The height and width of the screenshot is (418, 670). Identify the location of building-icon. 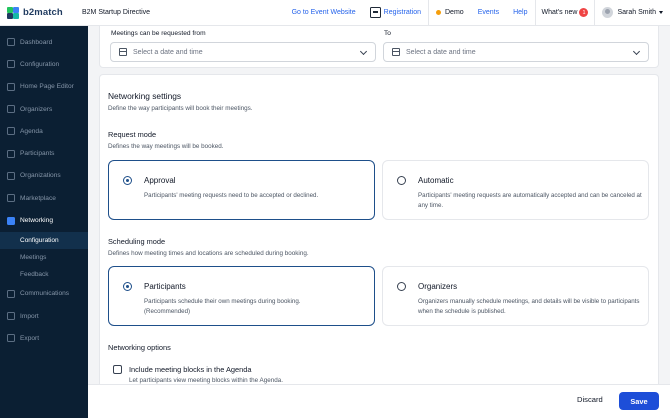
(11, 175).